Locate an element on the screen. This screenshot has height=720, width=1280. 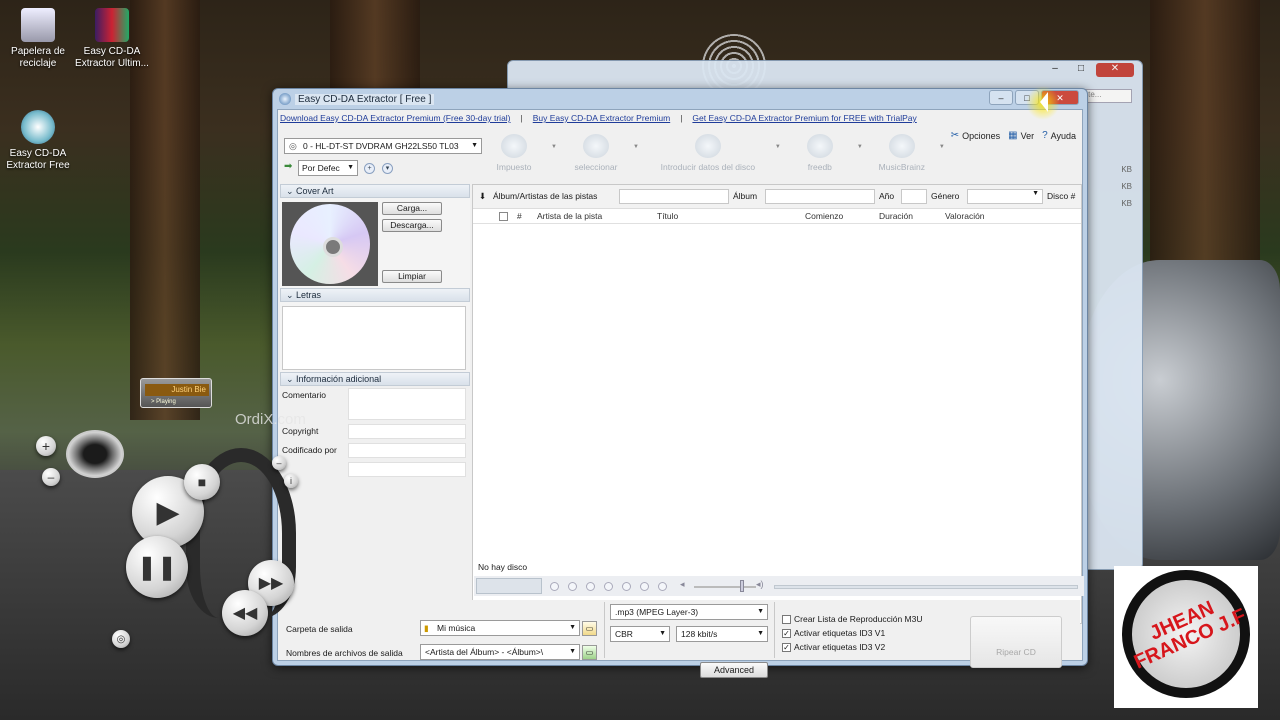
rip-cd-button: Ripear CD is located at coordinates (1016, 642).